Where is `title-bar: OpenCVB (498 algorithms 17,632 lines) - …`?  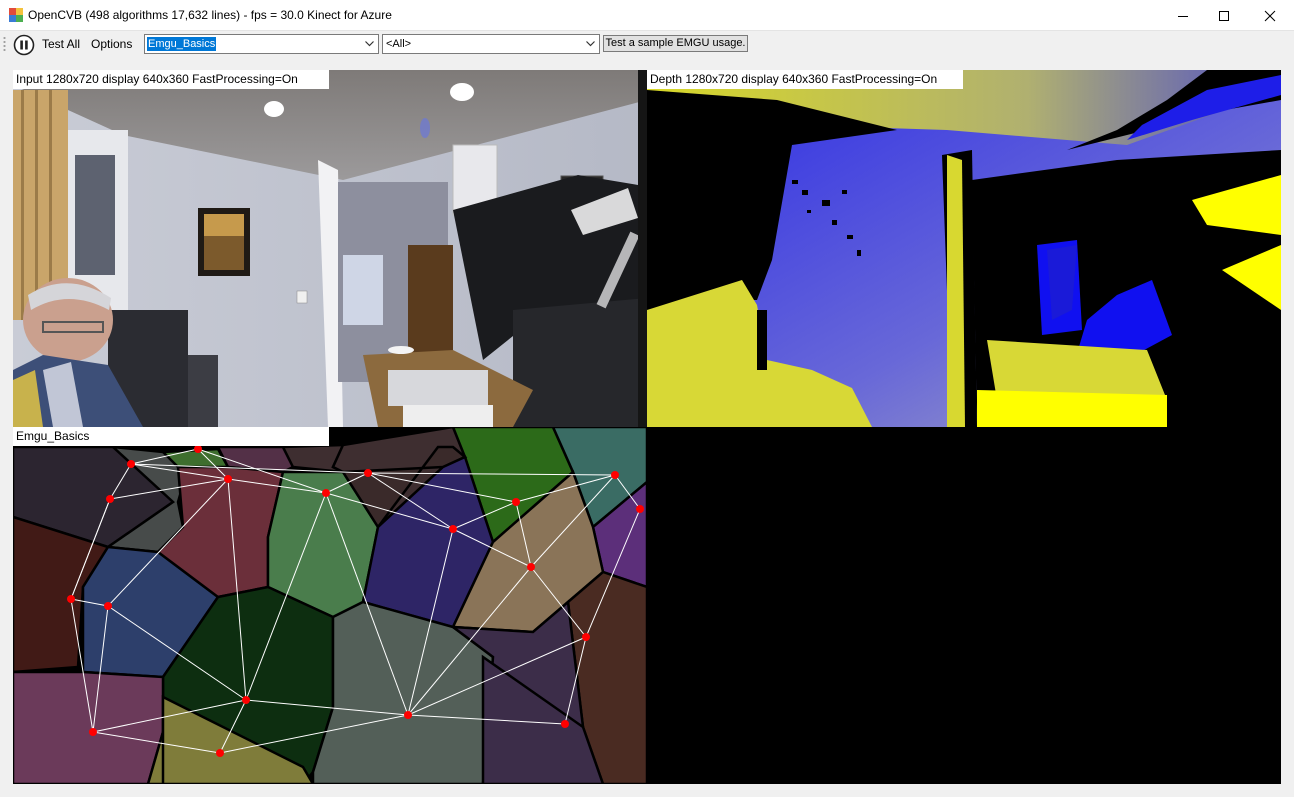
title-bar: OpenCVB (498 algorithms 17,632 lines) - … is located at coordinates (647, 15).